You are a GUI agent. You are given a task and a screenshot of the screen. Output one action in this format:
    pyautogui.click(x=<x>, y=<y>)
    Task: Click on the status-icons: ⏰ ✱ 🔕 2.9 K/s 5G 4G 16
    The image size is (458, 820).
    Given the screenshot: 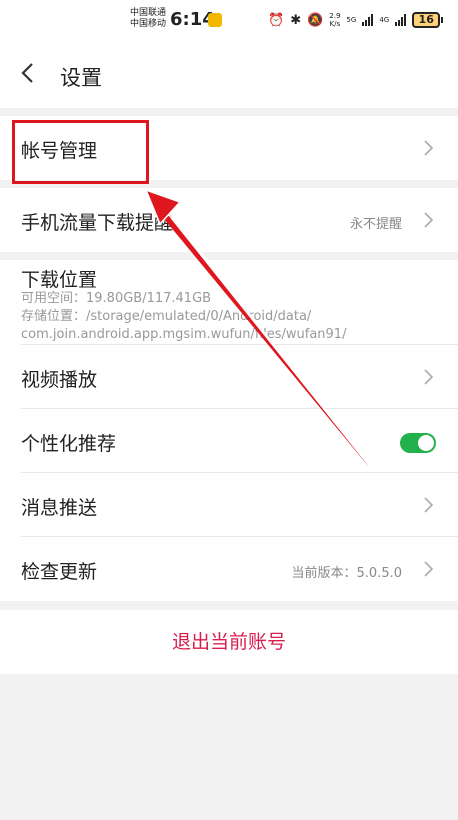 What is the action you would take?
    pyautogui.click(x=356, y=20)
    